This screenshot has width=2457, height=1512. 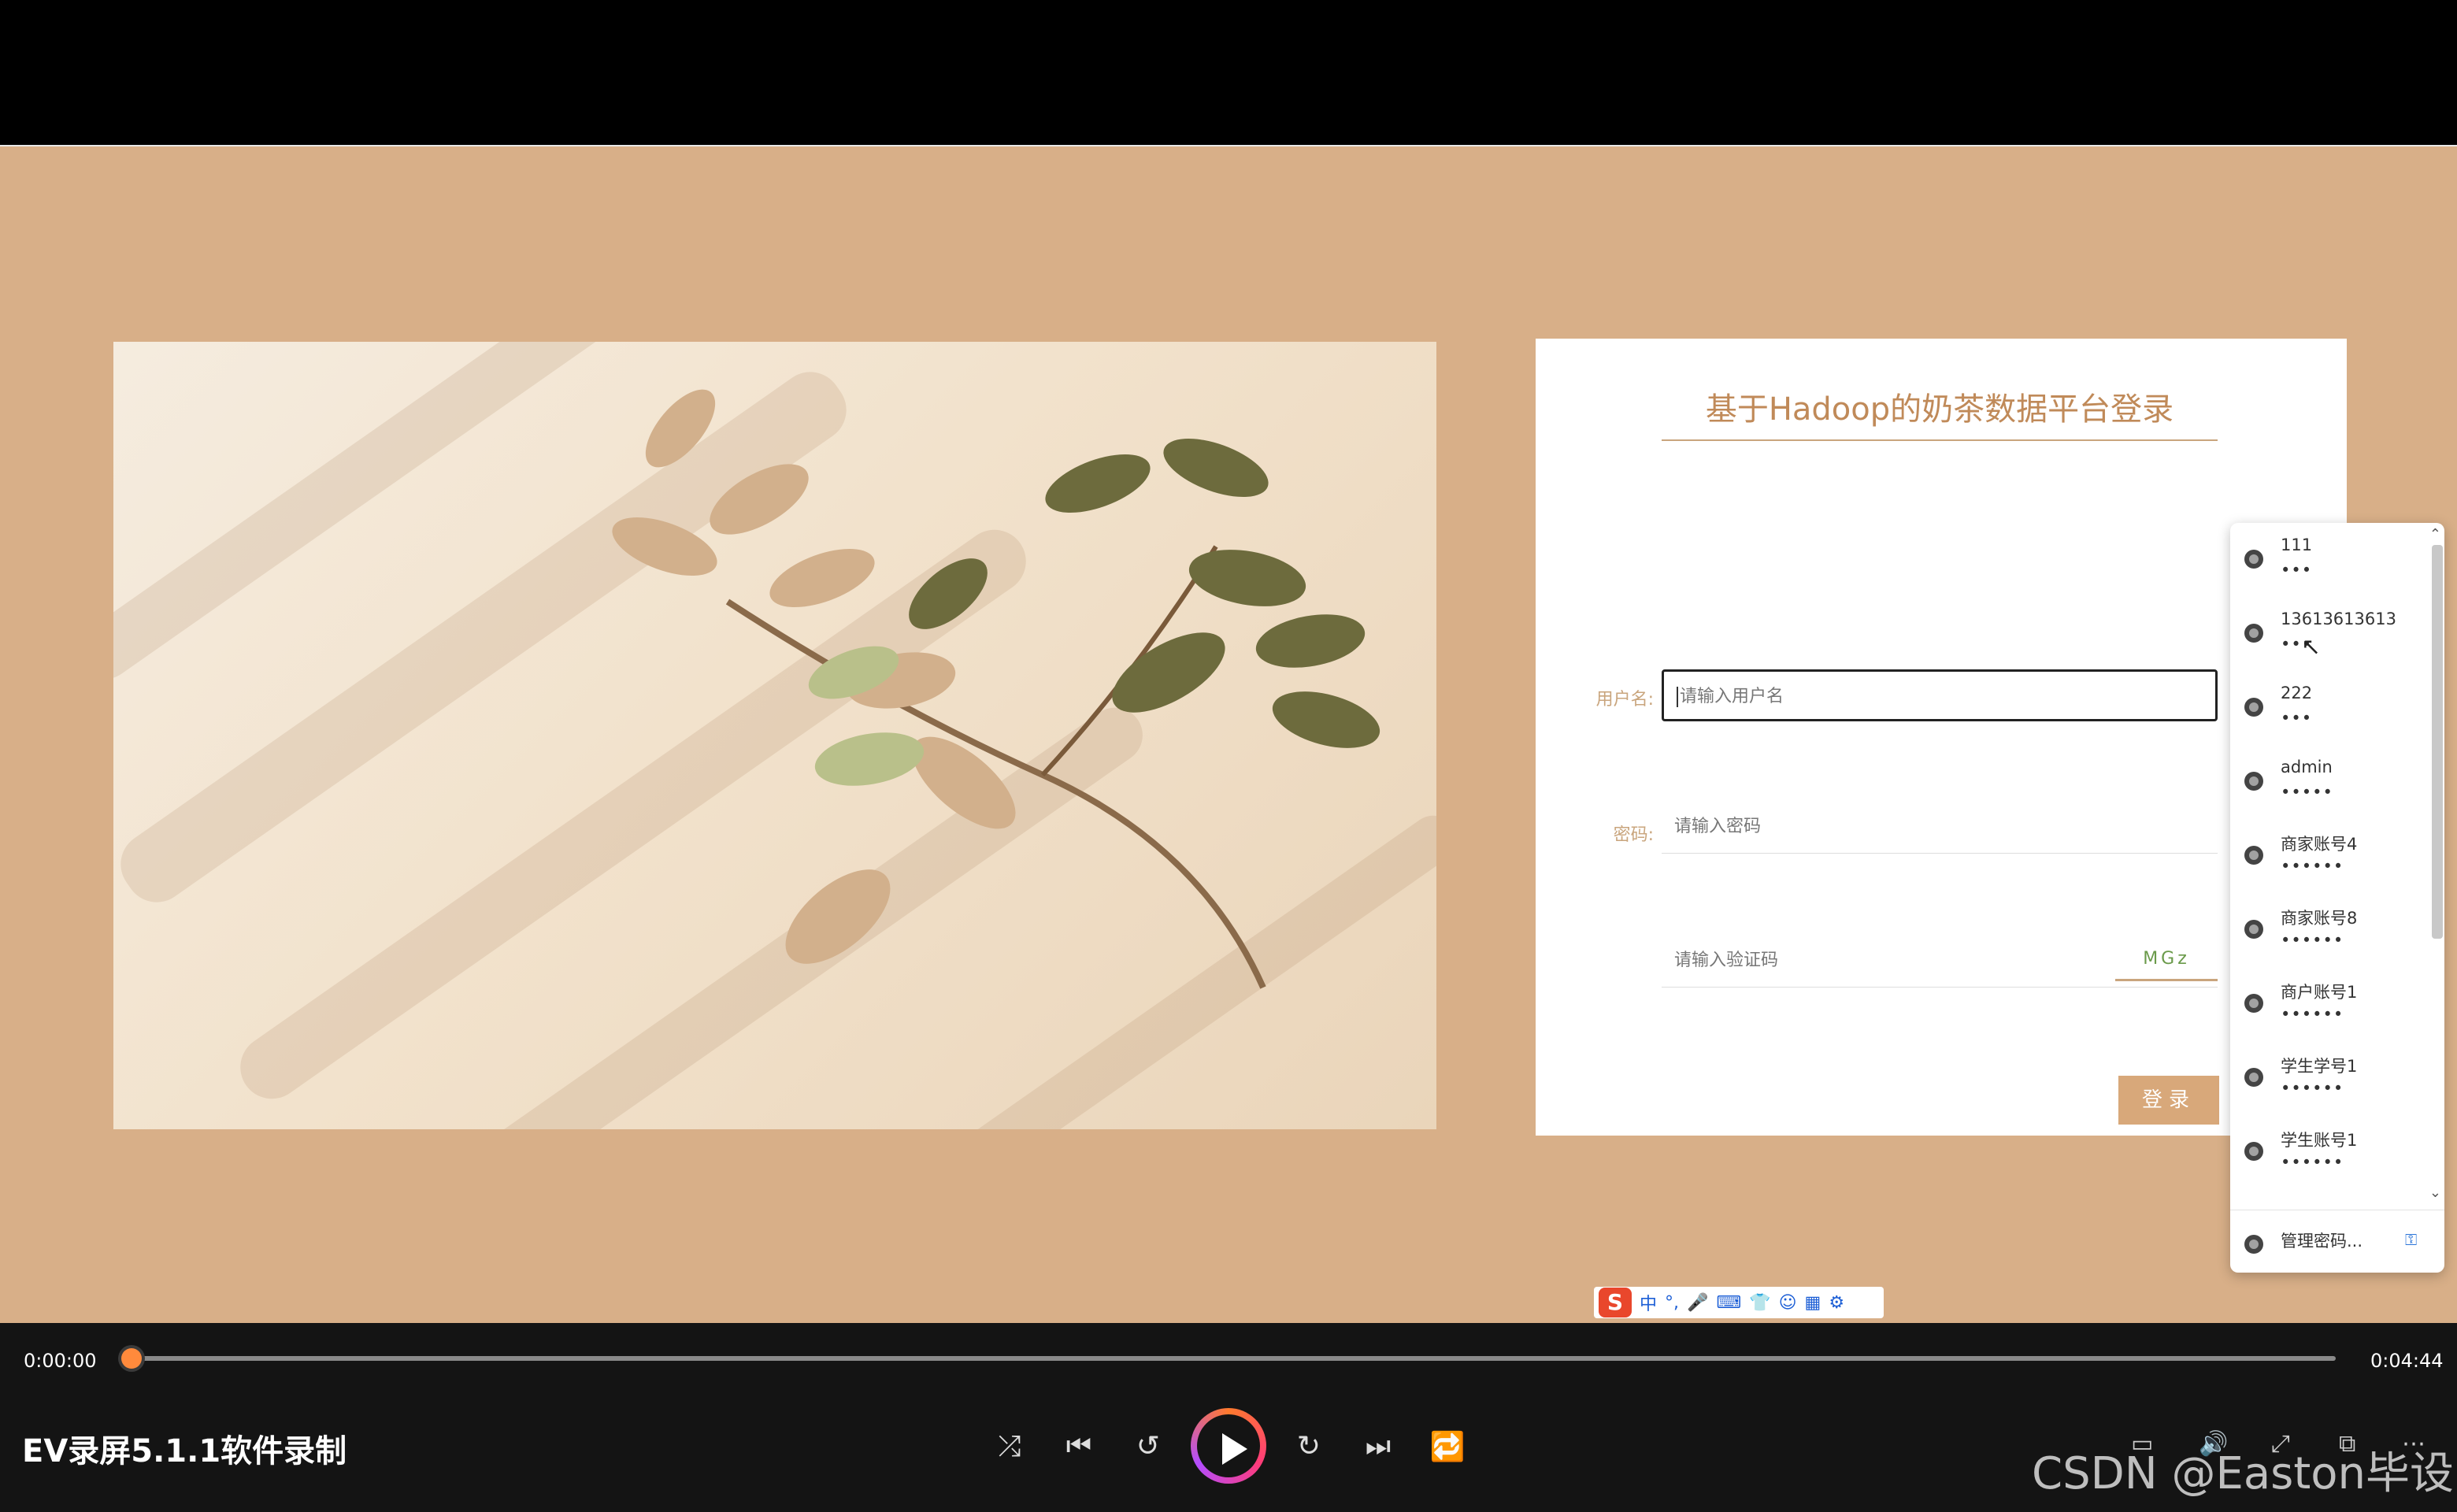 I want to click on username-placeholder: 请输入用户名, so click(x=1732, y=696).